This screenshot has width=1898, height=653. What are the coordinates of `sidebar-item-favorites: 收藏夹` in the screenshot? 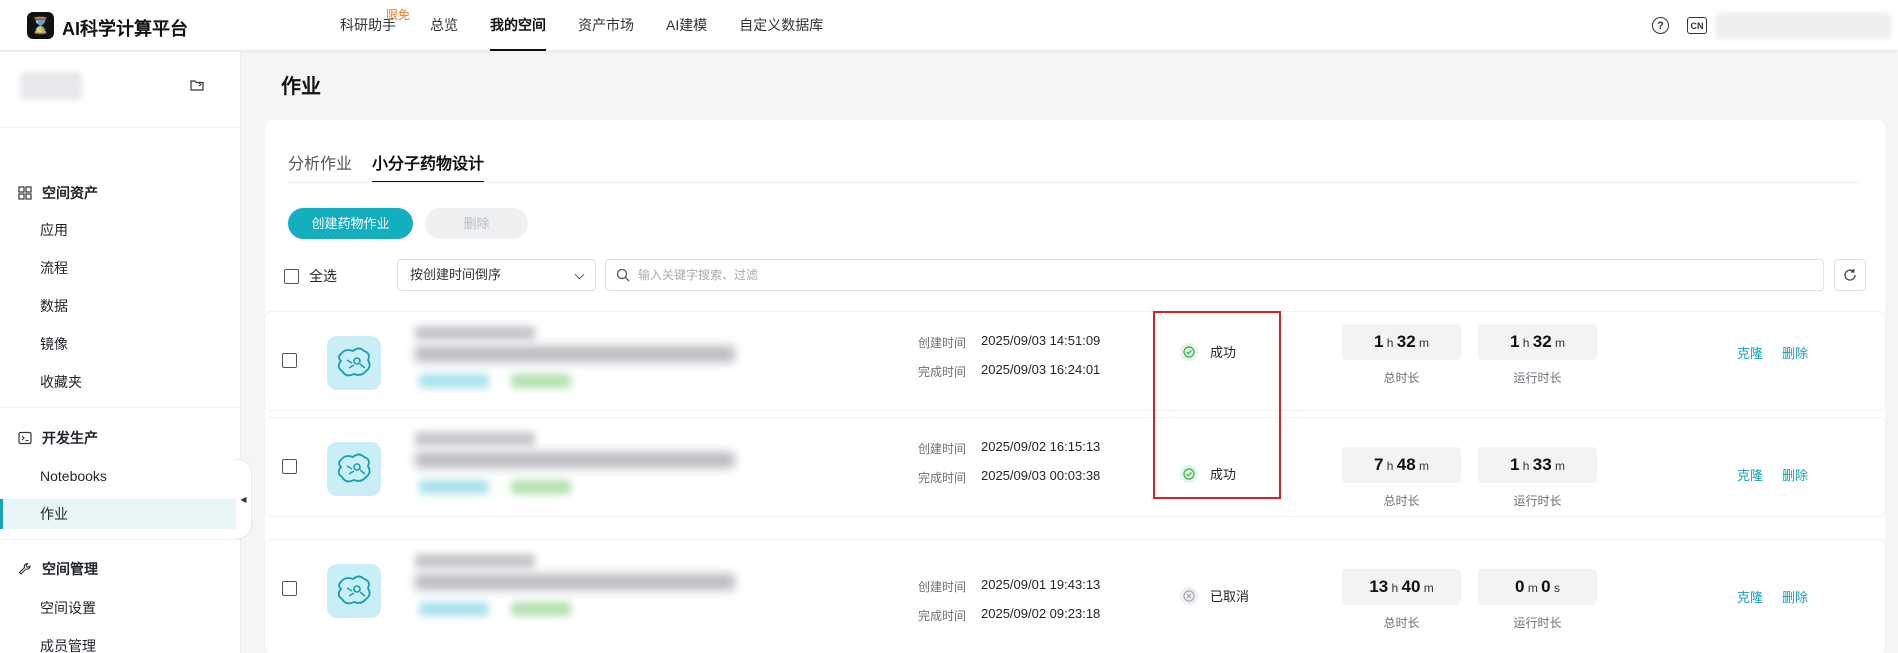 It's located at (120, 382).